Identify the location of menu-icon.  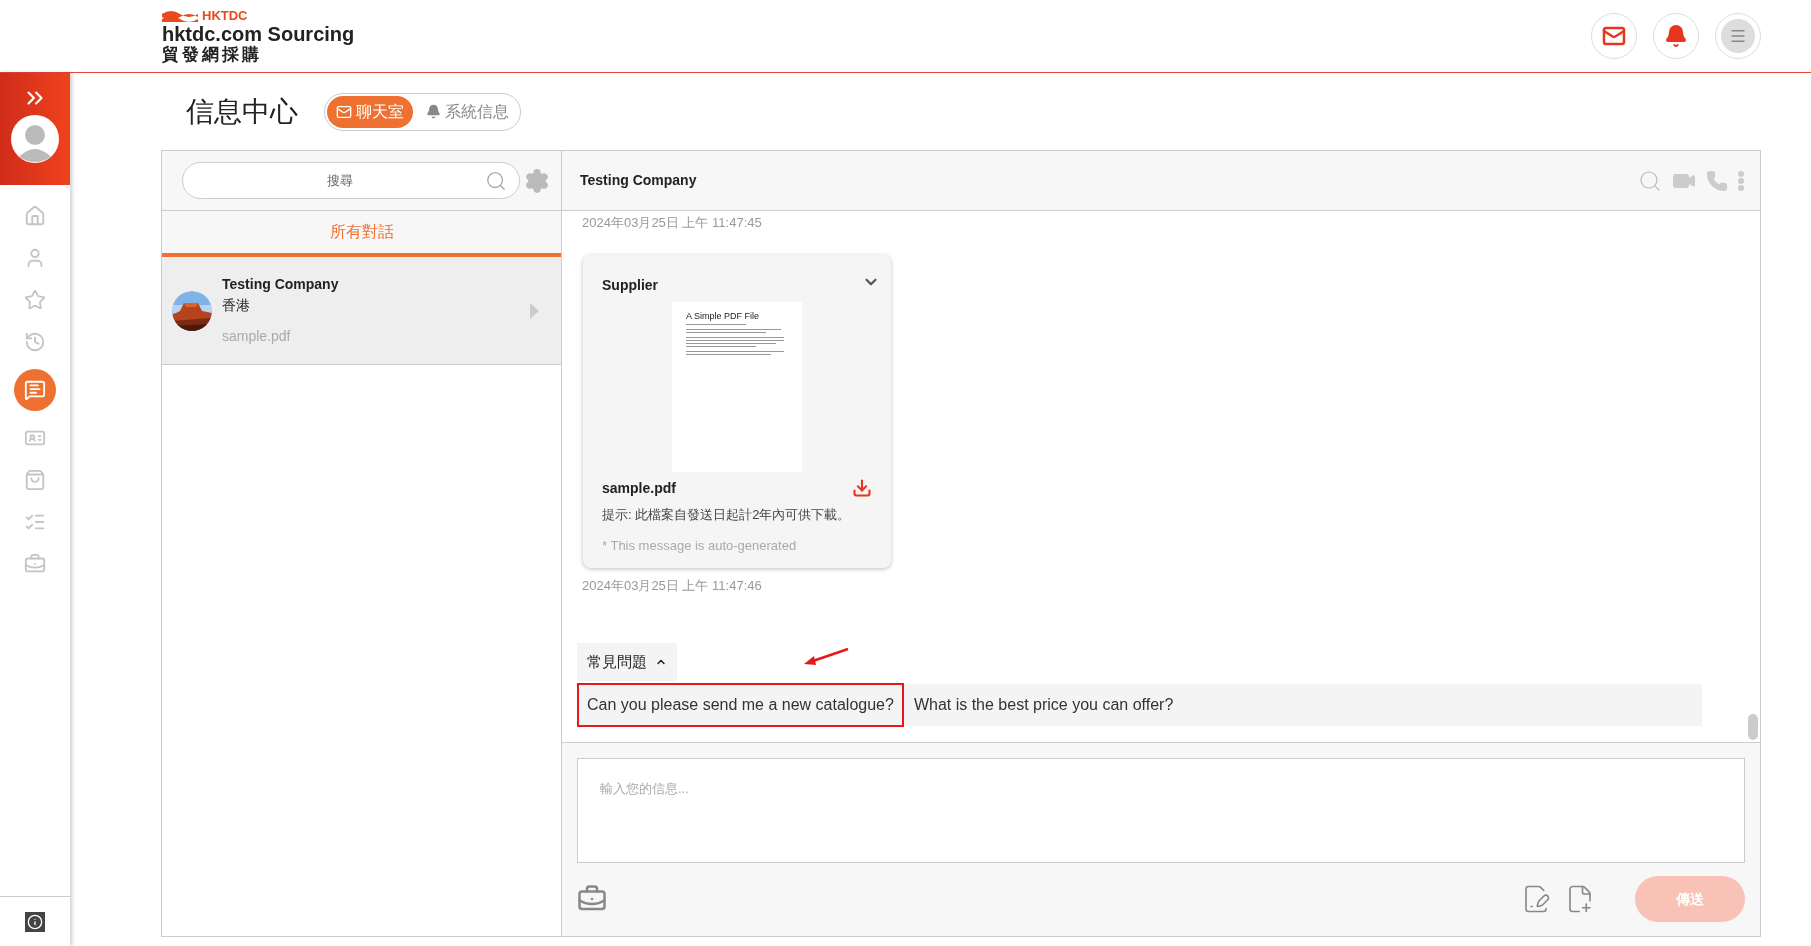
(1738, 36).